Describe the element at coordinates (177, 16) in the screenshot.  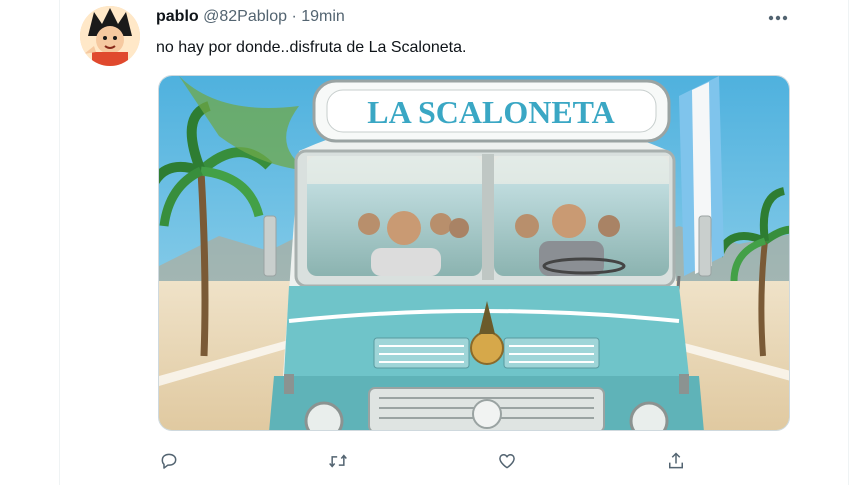
I see `display-name: pablo` at that location.